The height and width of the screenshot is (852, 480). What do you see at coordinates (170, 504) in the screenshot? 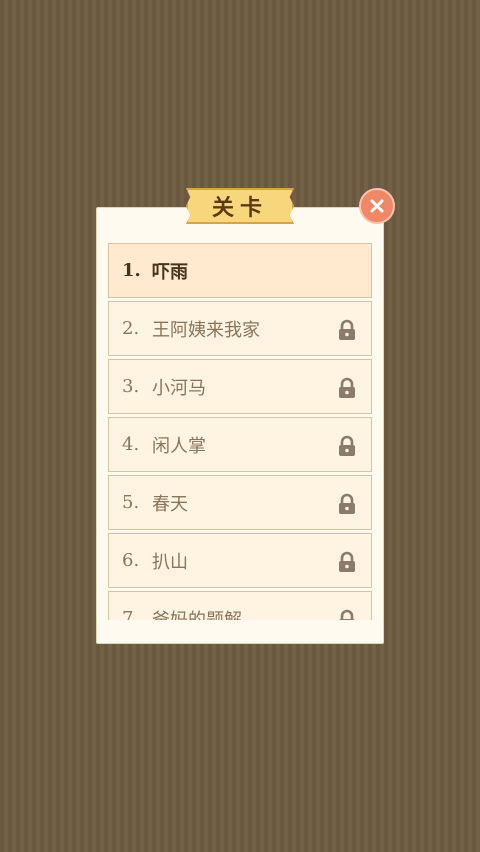
I see `level-name: 春天` at bounding box center [170, 504].